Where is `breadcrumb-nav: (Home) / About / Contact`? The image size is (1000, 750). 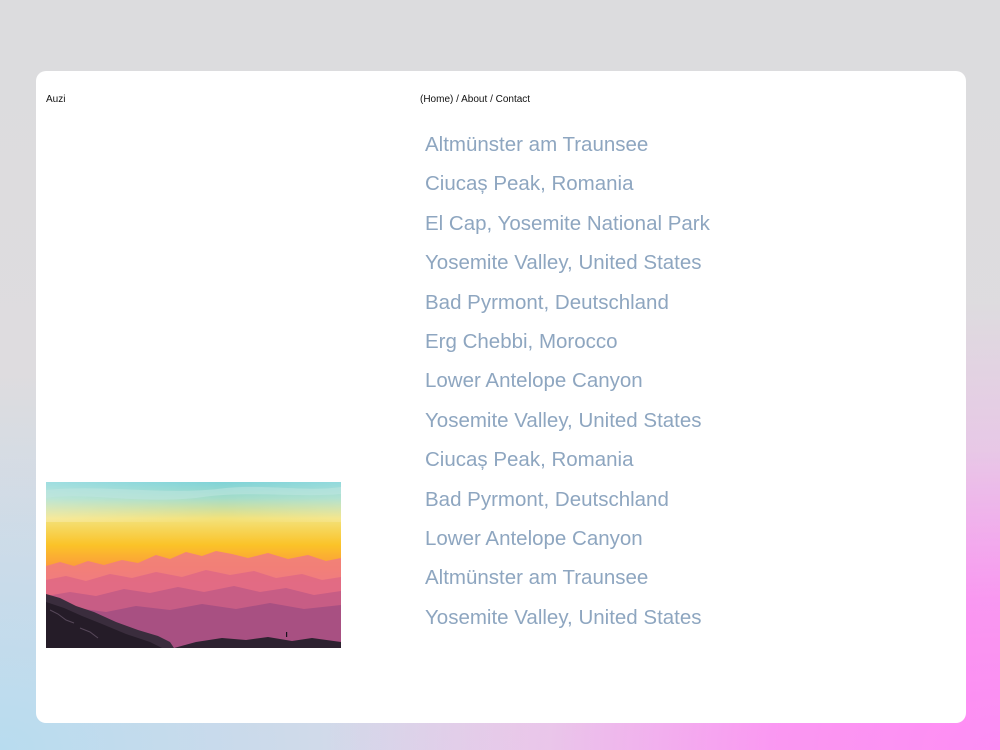 breadcrumb-nav: (Home) / About / Contact is located at coordinates (475, 100).